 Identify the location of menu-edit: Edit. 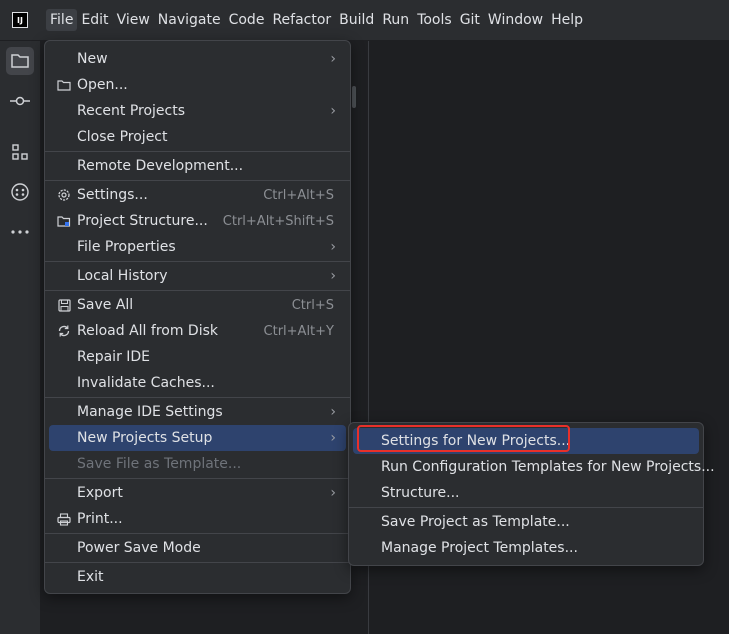
(94, 20).